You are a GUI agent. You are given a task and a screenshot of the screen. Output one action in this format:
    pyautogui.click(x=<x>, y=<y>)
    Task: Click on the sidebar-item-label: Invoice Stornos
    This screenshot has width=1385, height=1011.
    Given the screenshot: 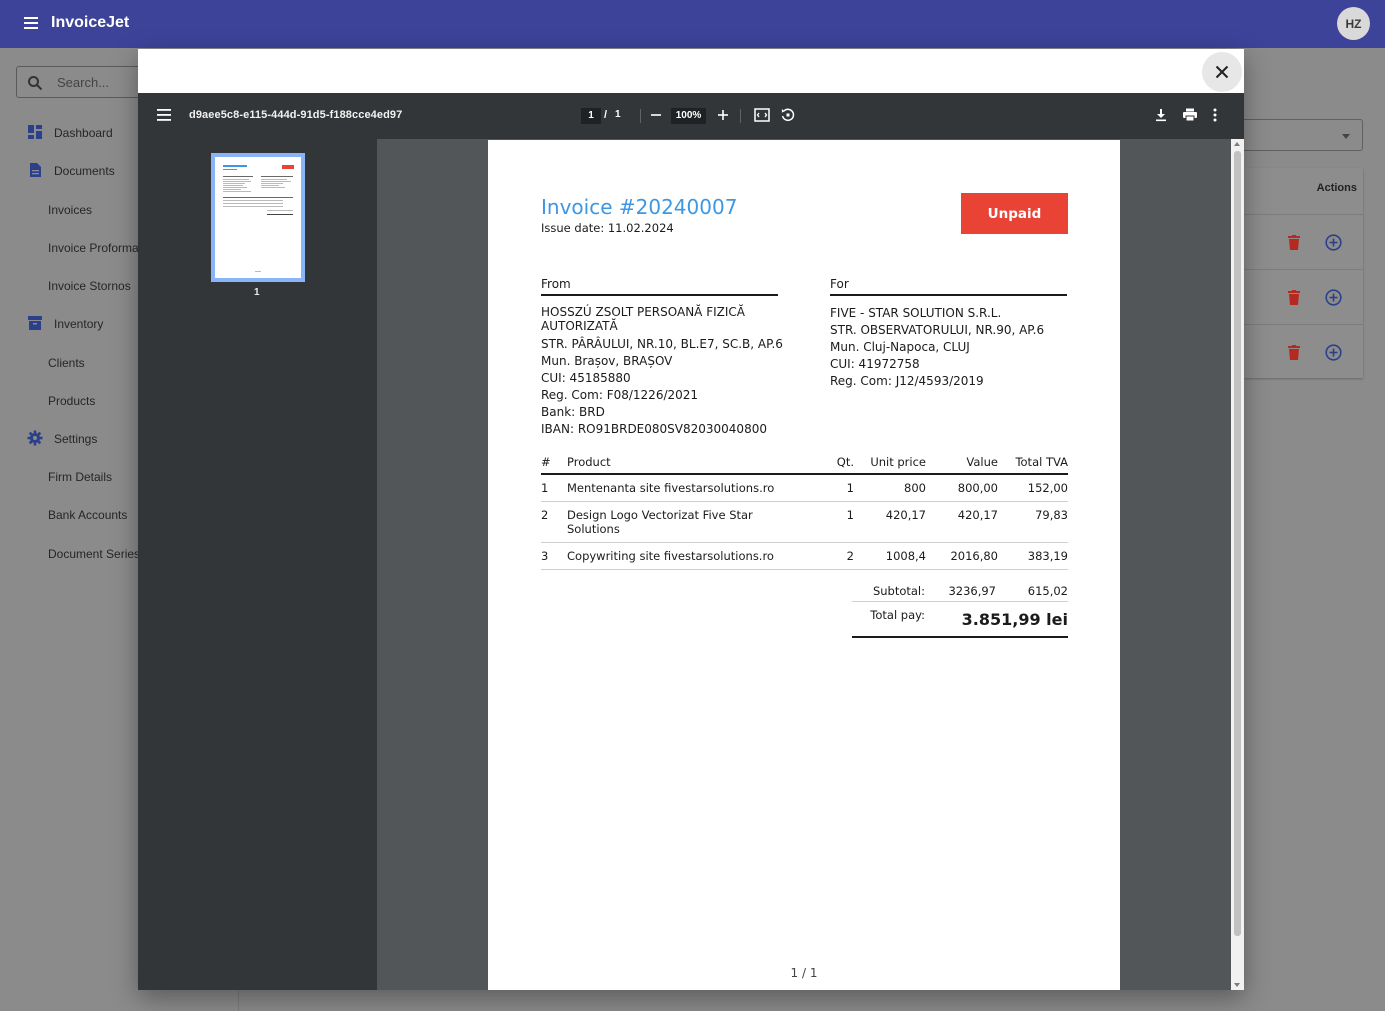 What is the action you would take?
    pyautogui.click(x=89, y=286)
    